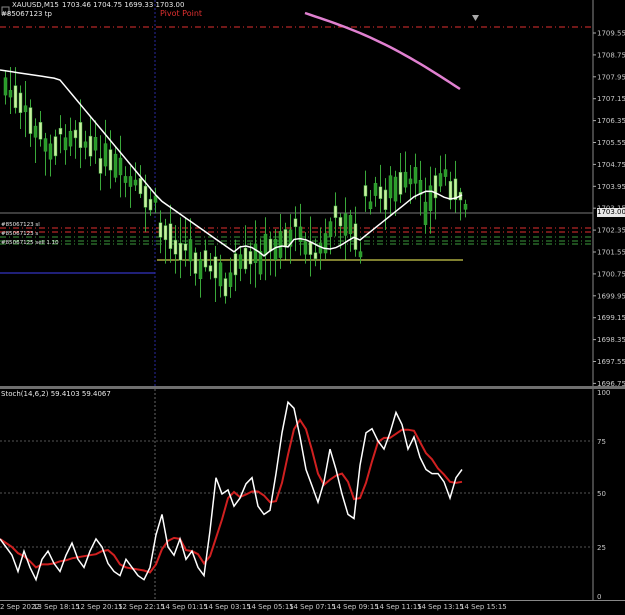 The height and width of the screenshot is (615, 625). What do you see at coordinates (475, 14) in the screenshot?
I see `chart-scroll-marker-icon` at bounding box center [475, 14].